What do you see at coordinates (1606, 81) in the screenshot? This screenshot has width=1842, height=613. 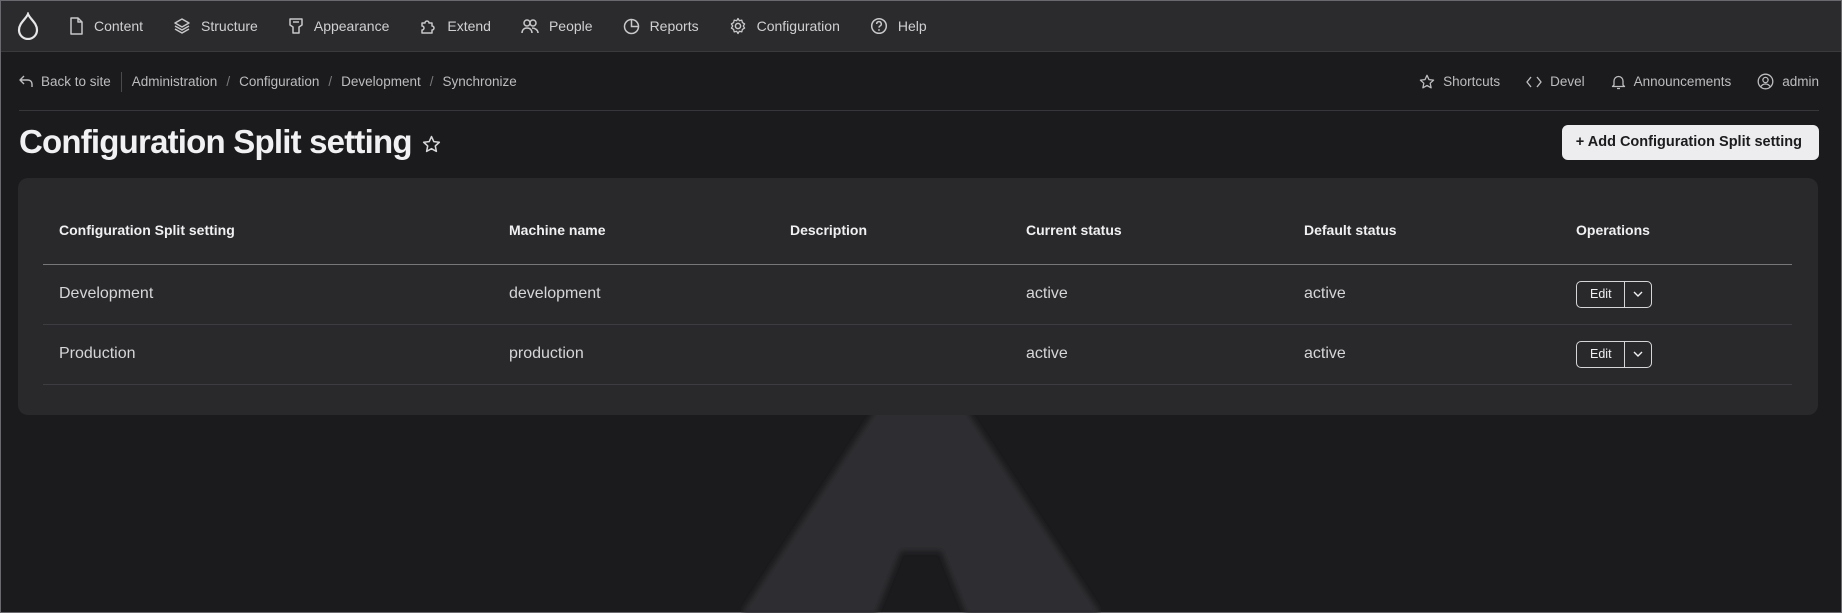 I see `secondary-right-menu: Shortcuts Devel Announcements admin` at bounding box center [1606, 81].